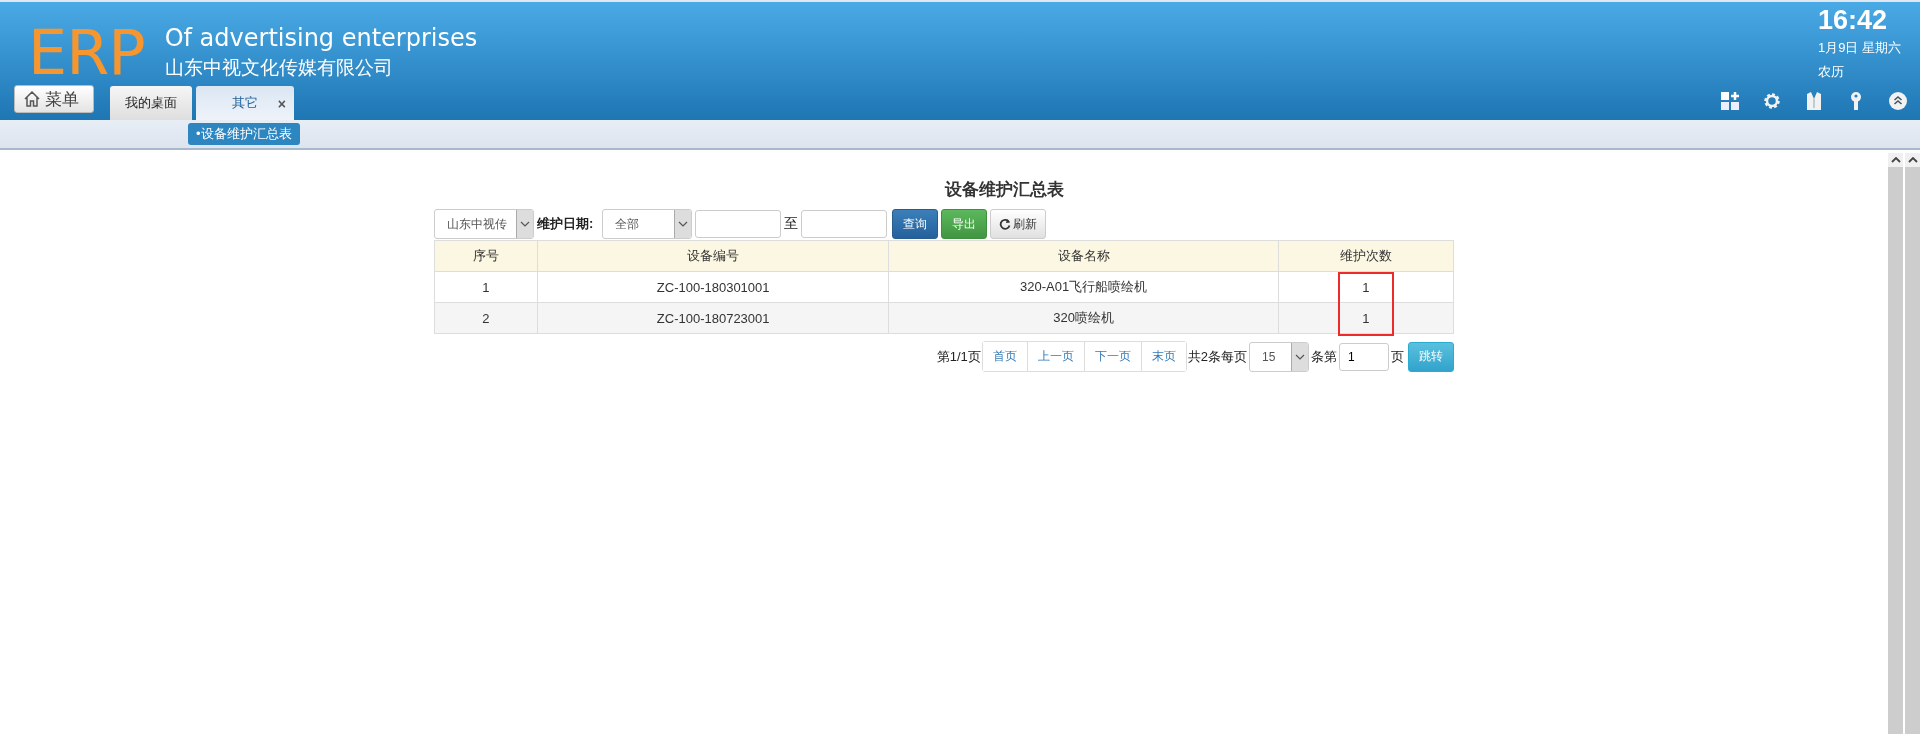 Image resolution: width=1920 pixels, height=734 pixels. Describe the element at coordinates (1831, 72) in the screenshot. I see `lunar-date: 农历` at that location.